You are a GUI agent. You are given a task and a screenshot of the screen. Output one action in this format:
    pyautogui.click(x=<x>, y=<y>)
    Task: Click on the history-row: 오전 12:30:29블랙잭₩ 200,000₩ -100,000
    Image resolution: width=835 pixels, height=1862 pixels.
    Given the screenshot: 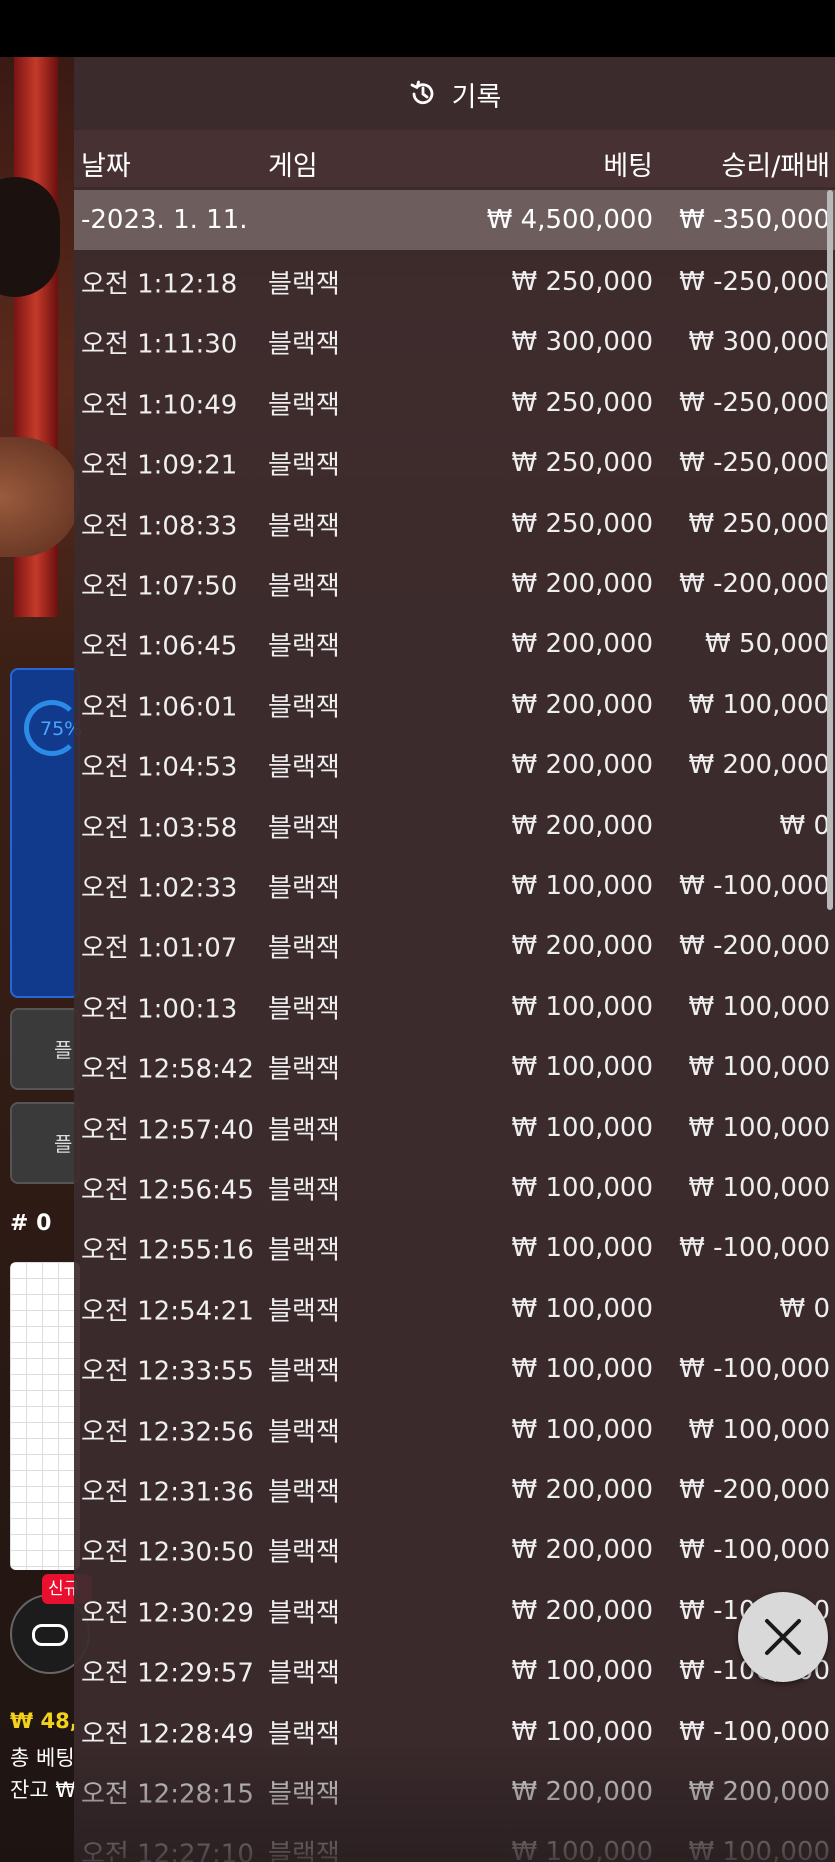 What is the action you would take?
    pyautogui.click(x=454, y=1611)
    